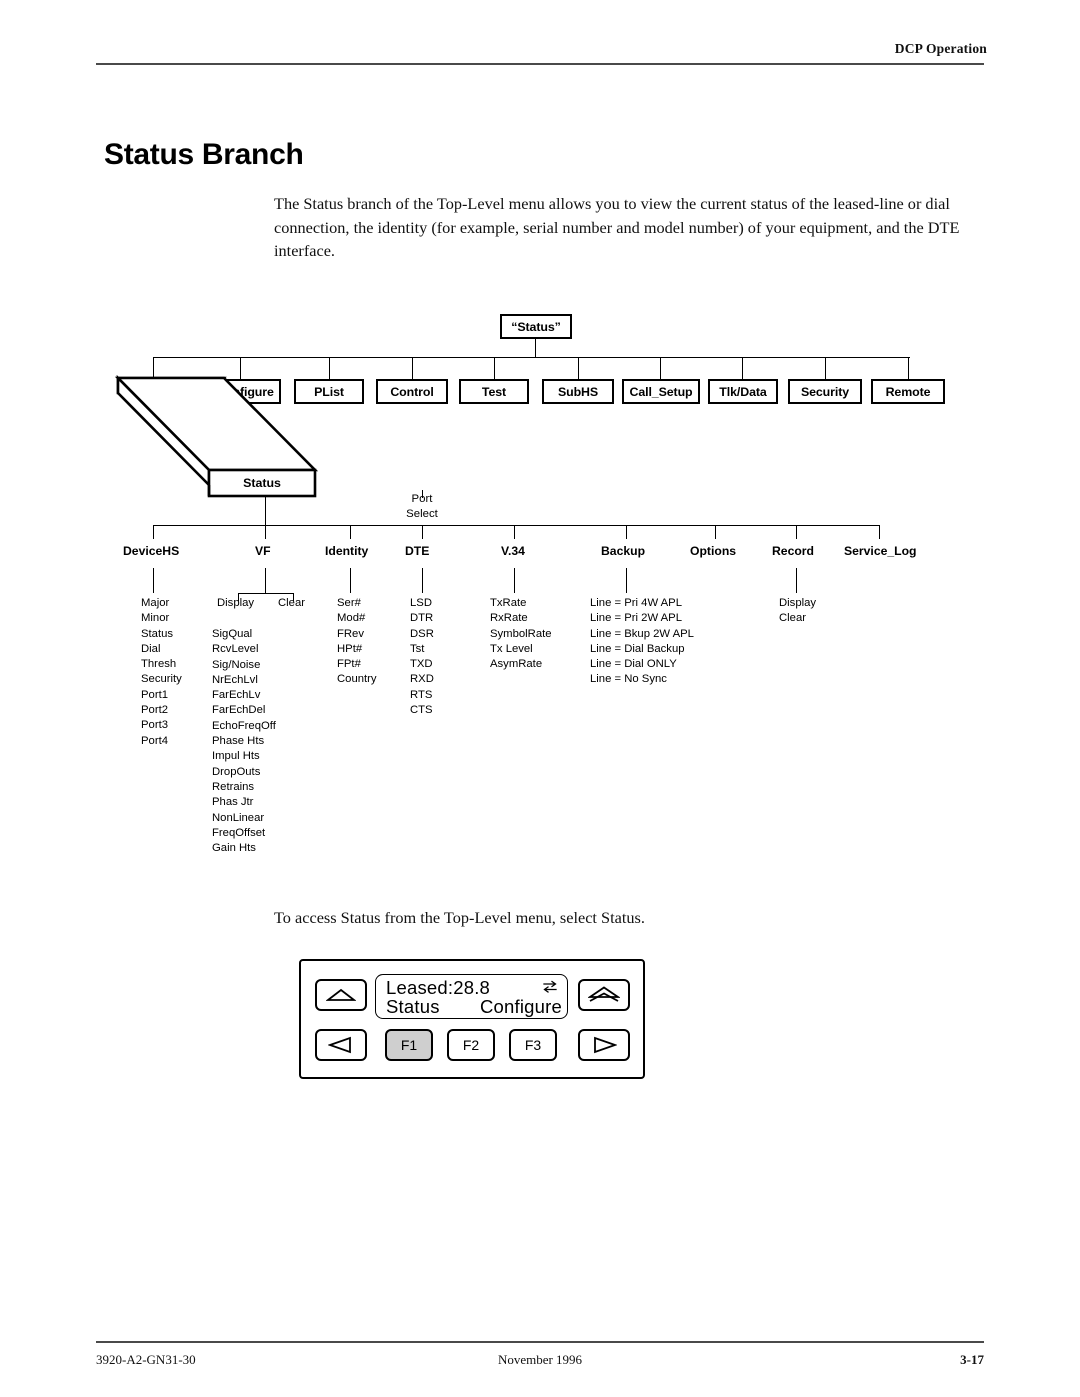 This screenshot has width=1080, height=1397. What do you see at coordinates (508, 603) in the screenshot?
I see `leaf-item: TxRate` at bounding box center [508, 603].